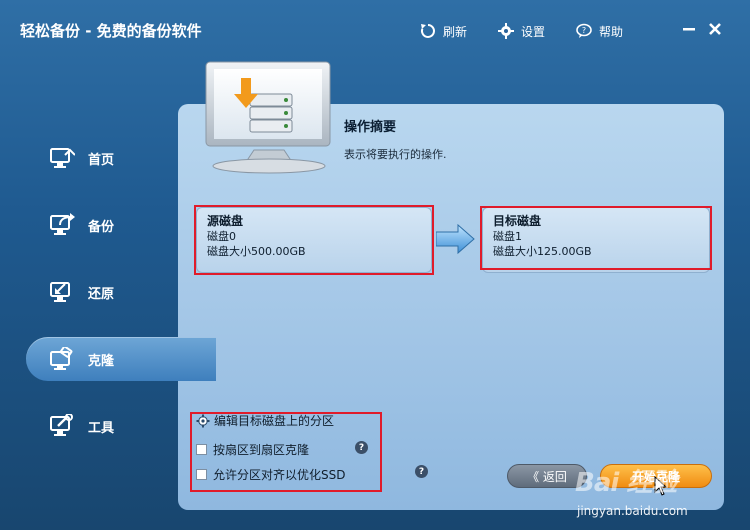 The image size is (750, 530). What do you see at coordinates (421, 471) in the screenshot?
I see `align-ssd-help-icon: ?` at bounding box center [421, 471].